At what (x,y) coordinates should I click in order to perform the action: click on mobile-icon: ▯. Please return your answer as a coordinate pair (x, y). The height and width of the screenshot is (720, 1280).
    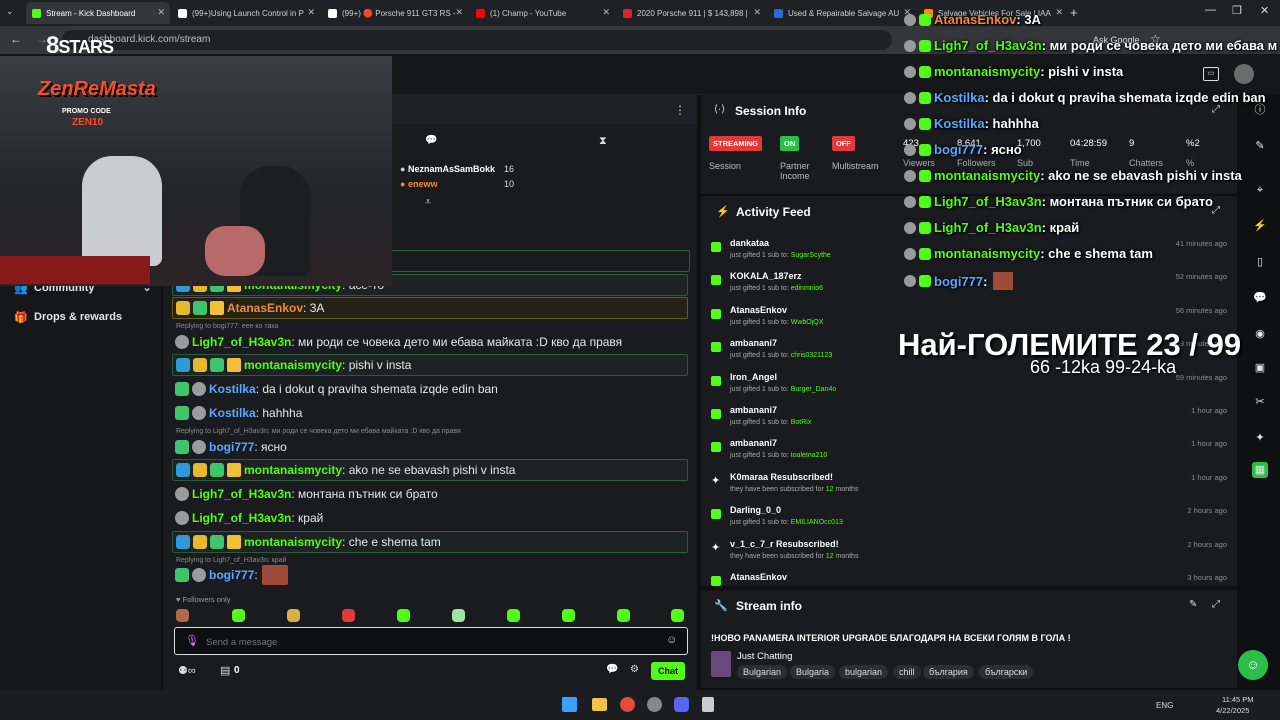
    Looking at the image, I should click on (1260, 262).